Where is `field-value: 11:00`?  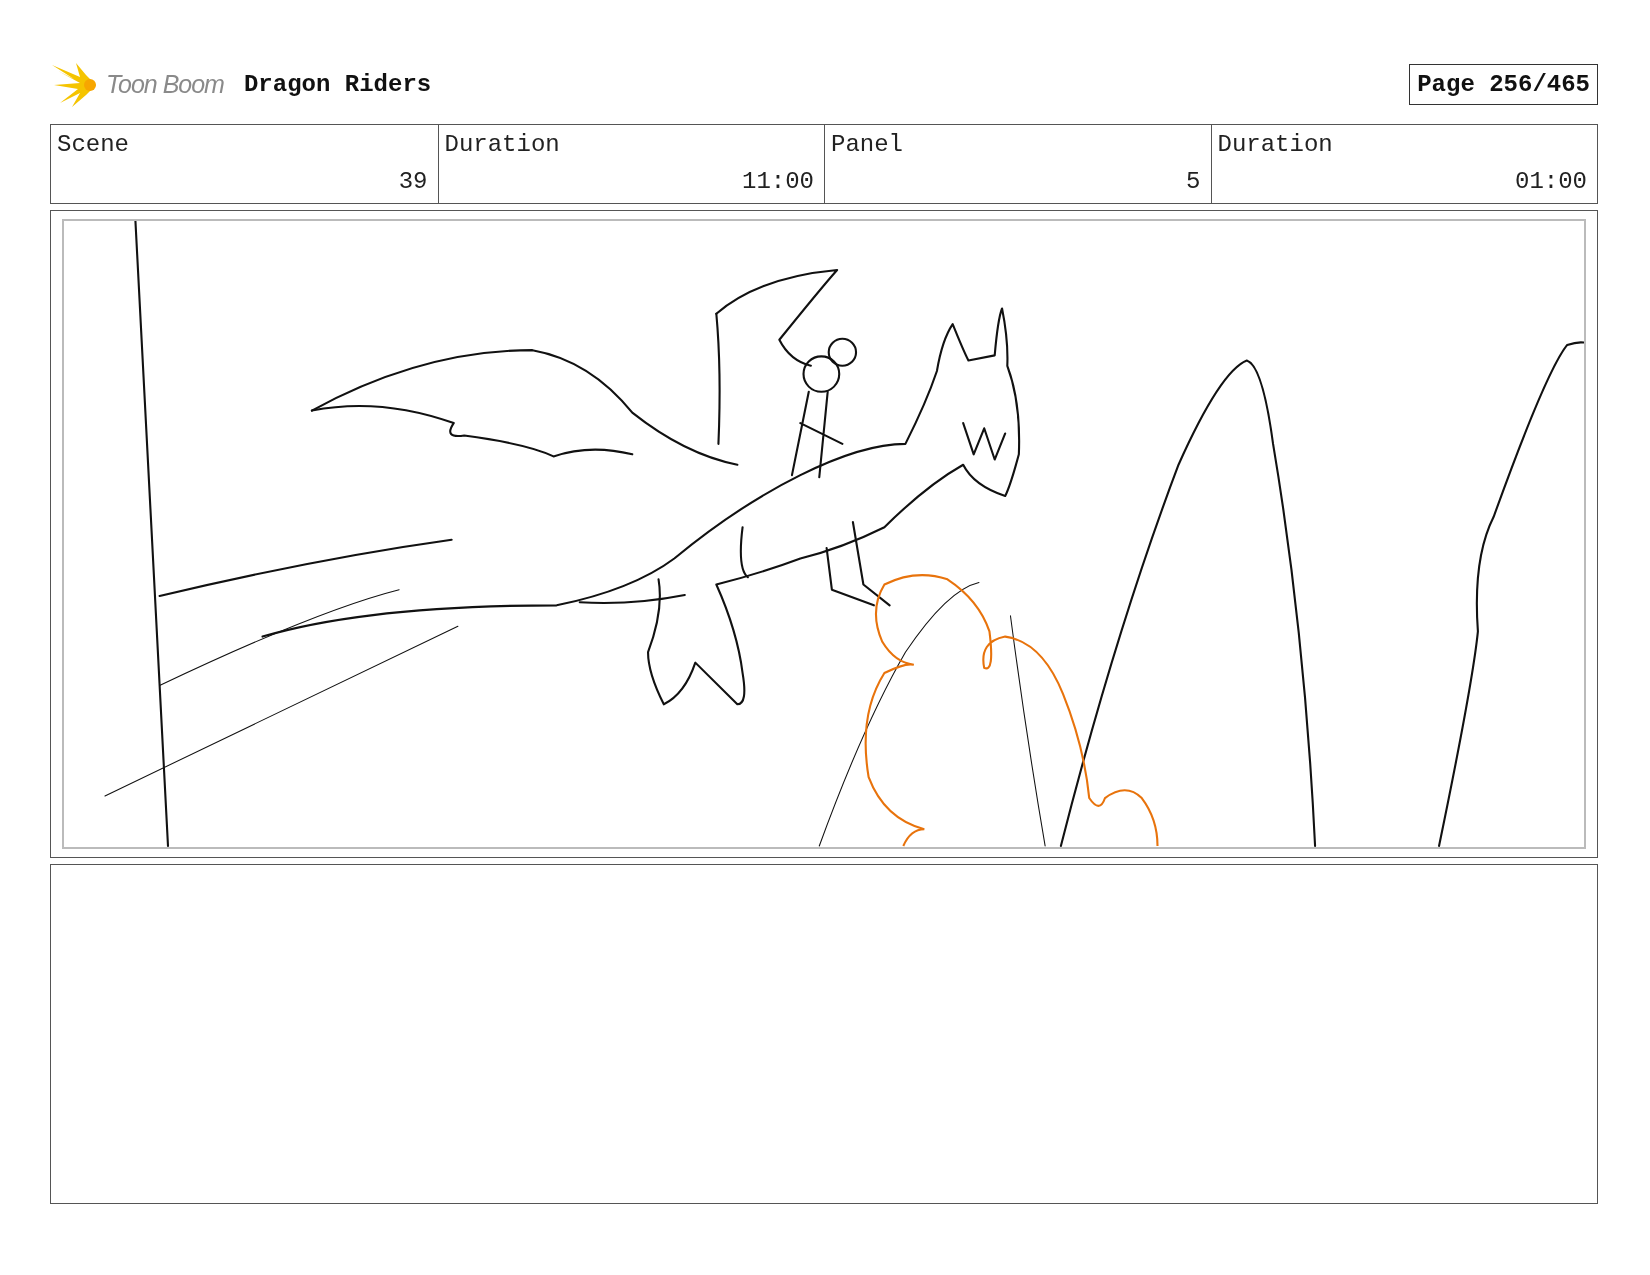 field-value: 11:00 is located at coordinates (778, 181).